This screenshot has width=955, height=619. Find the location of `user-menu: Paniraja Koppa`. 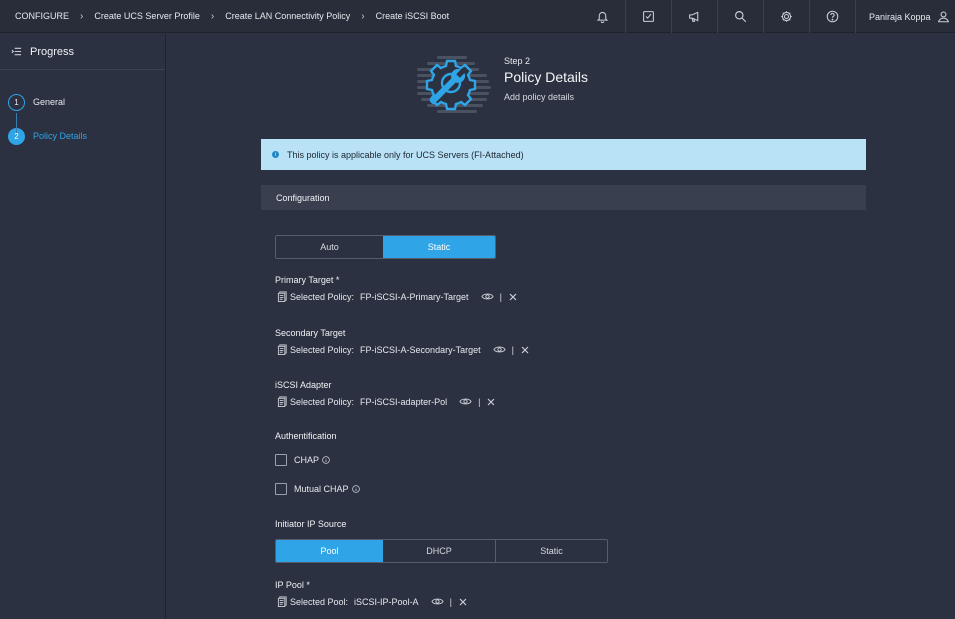

user-menu: Paniraja Koppa is located at coordinates (909, 16).